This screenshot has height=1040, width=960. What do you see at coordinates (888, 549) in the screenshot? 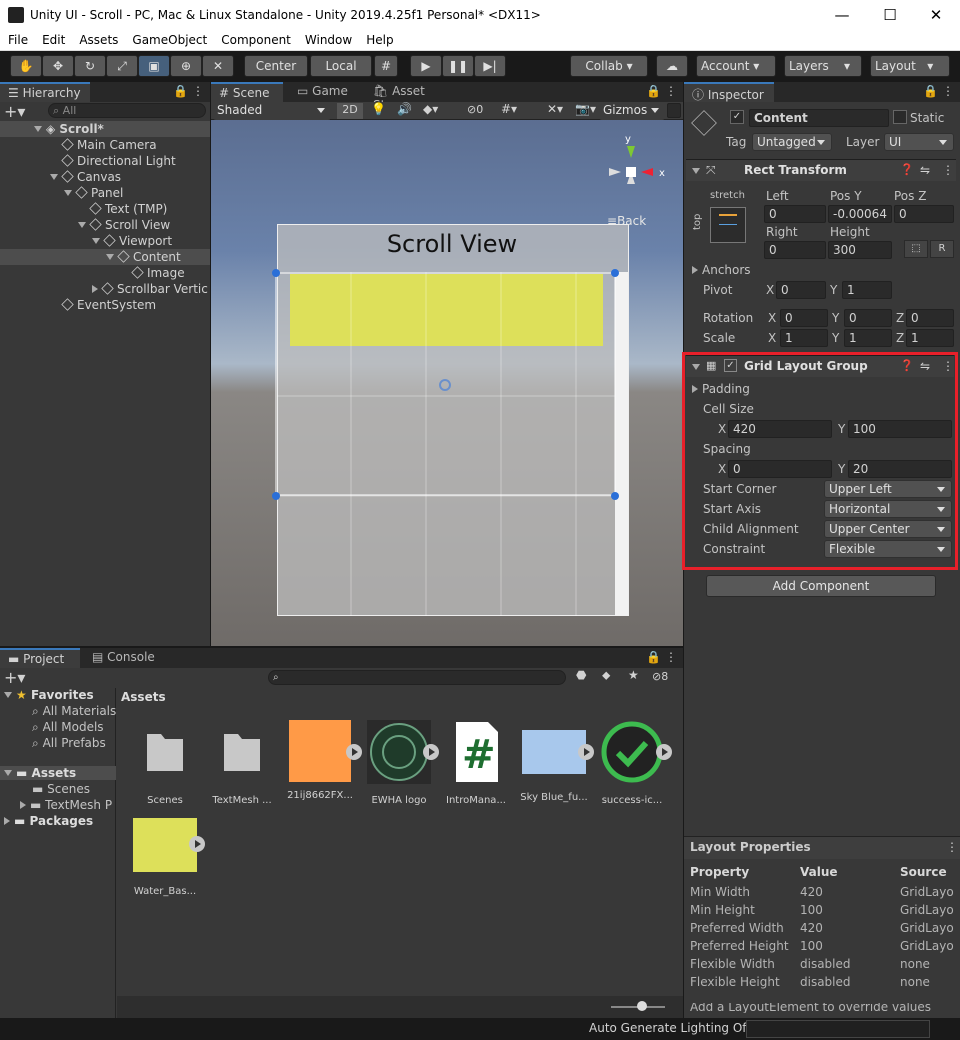
I see `constraint-dropdown: Flexible` at bounding box center [888, 549].